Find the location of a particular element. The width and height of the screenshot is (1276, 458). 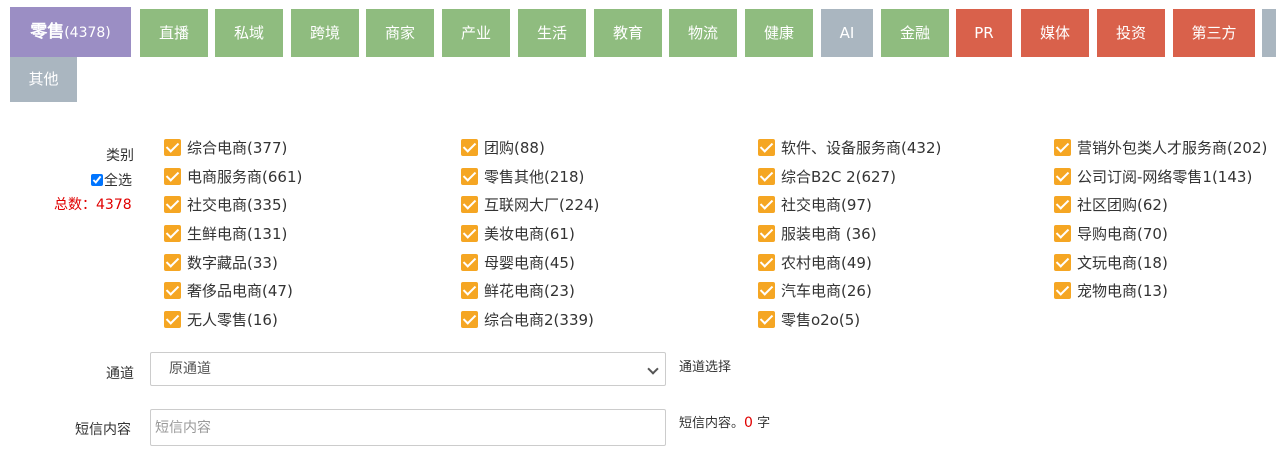

tab-life: 生活 is located at coordinates (552, 33).